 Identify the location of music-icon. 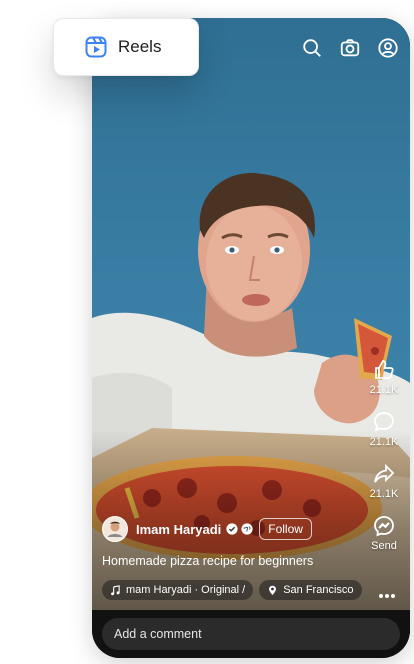
(115, 589).